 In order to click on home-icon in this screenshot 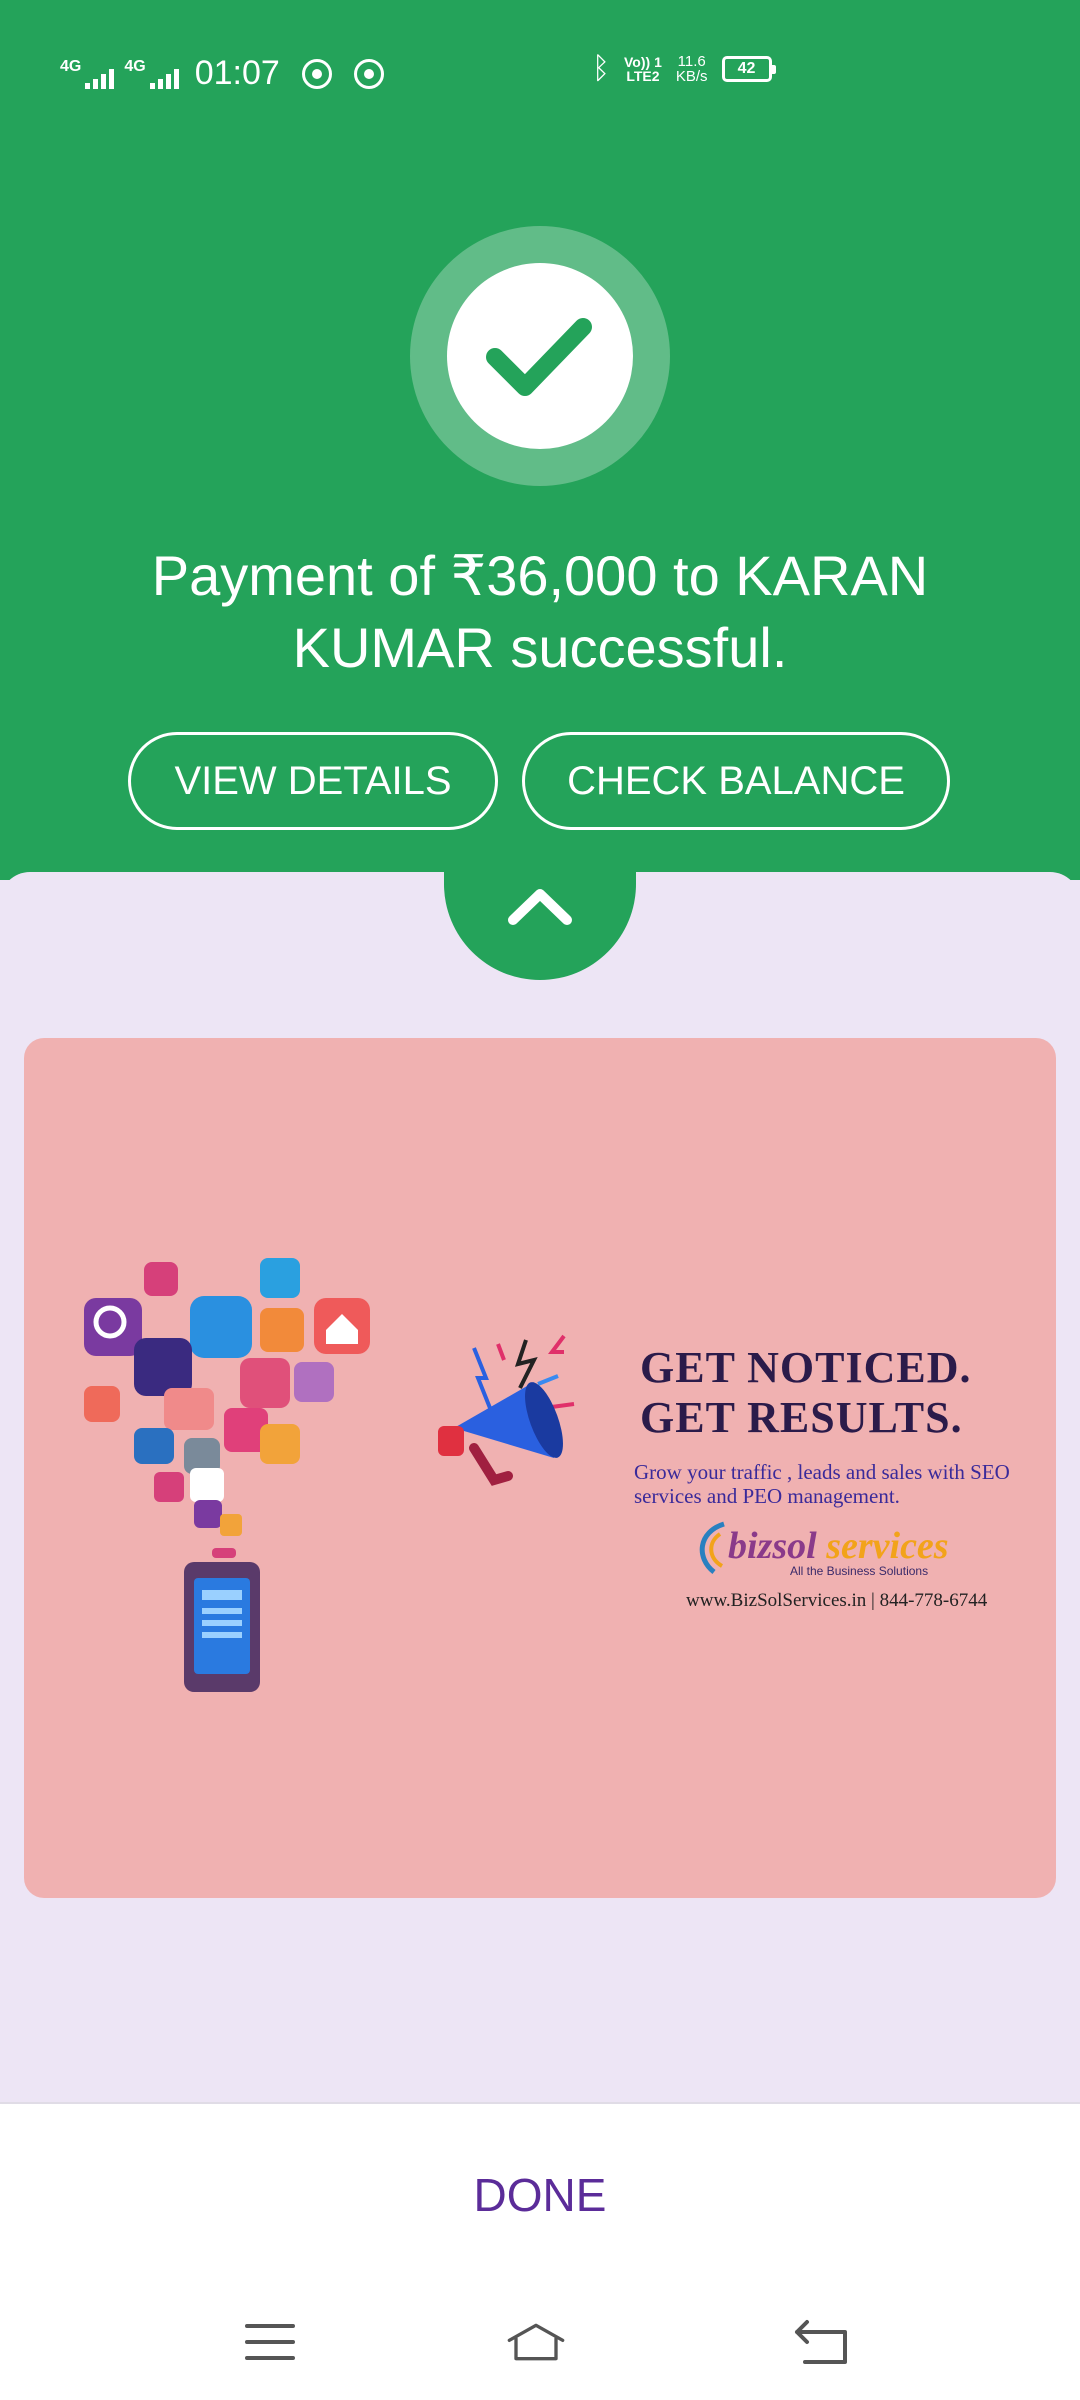, I will do `click(536, 2342)`.